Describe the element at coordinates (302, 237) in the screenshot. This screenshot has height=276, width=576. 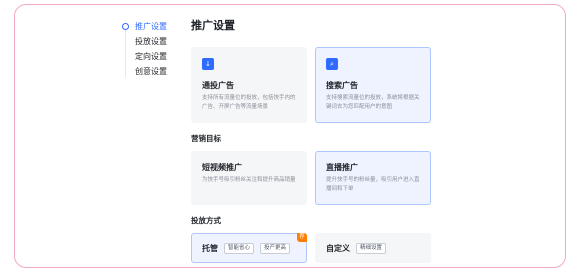
I see `recommend-badge: 荐` at that location.